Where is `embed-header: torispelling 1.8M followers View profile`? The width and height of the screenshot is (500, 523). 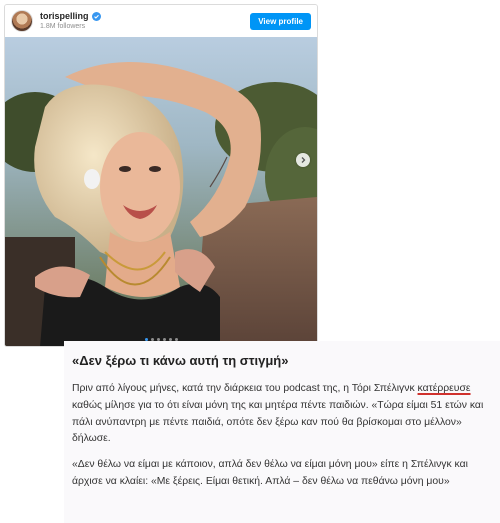 embed-header: torispelling 1.8M followers View profile is located at coordinates (161, 21).